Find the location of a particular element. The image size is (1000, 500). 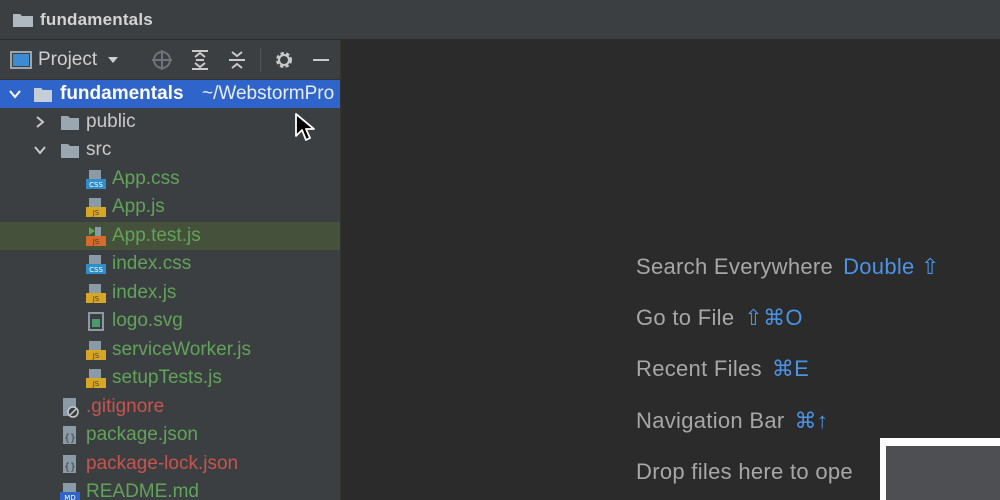

markdown-file-icon: MD is located at coordinates (70, 491).